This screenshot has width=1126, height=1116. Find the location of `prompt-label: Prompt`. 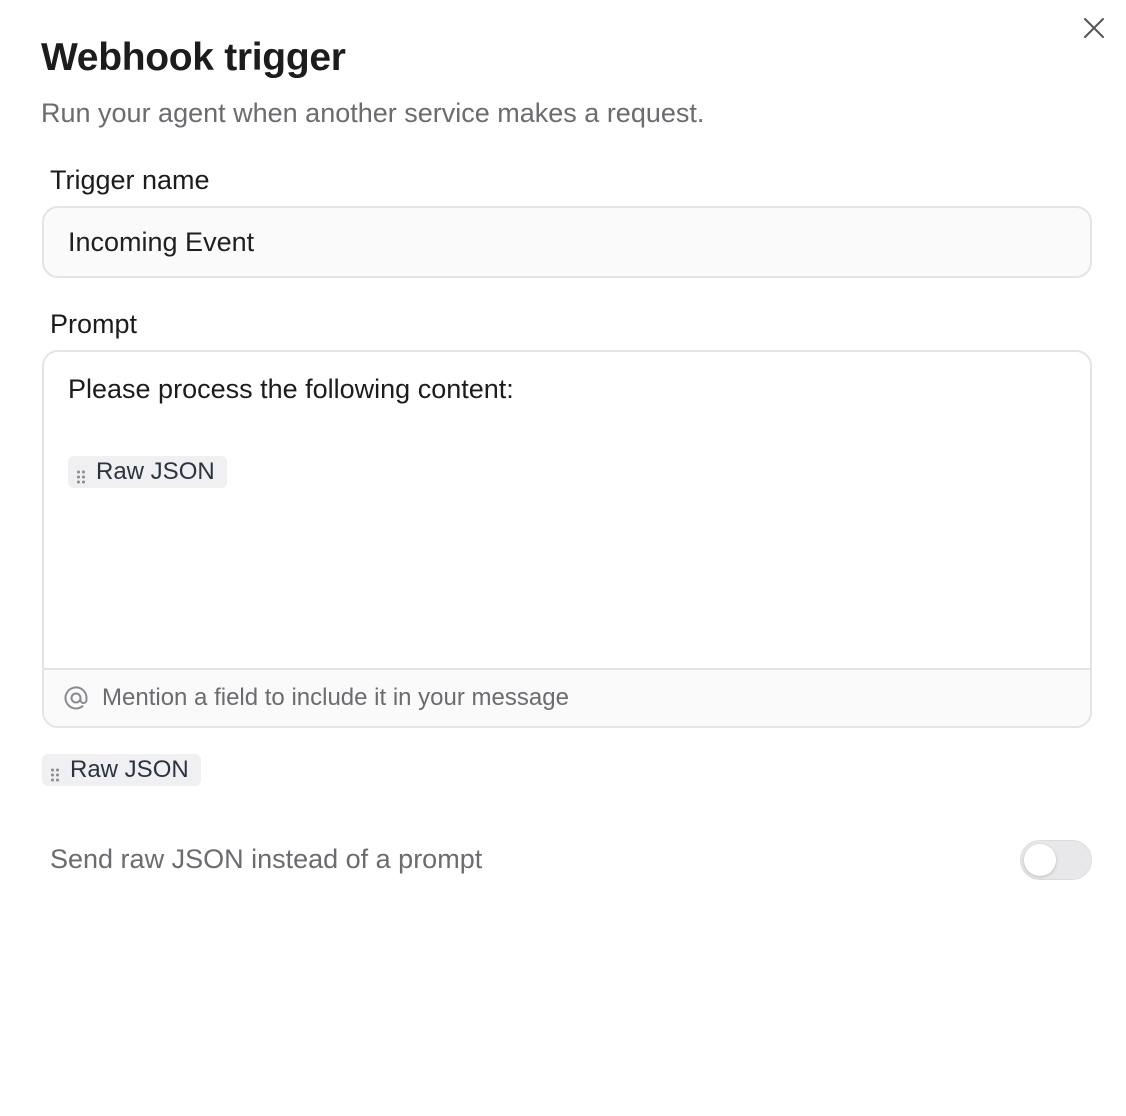

prompt-label: Prompt is located at coordinates (94, 324).